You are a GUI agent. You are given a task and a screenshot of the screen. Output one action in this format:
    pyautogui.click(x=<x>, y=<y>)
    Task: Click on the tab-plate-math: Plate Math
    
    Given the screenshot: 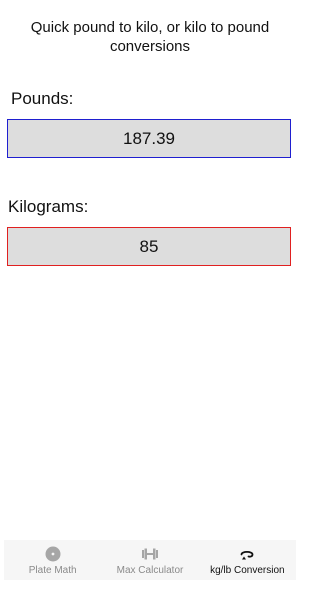 What is the action you would take?
    pyautogui.click(x=52, y=560)
    